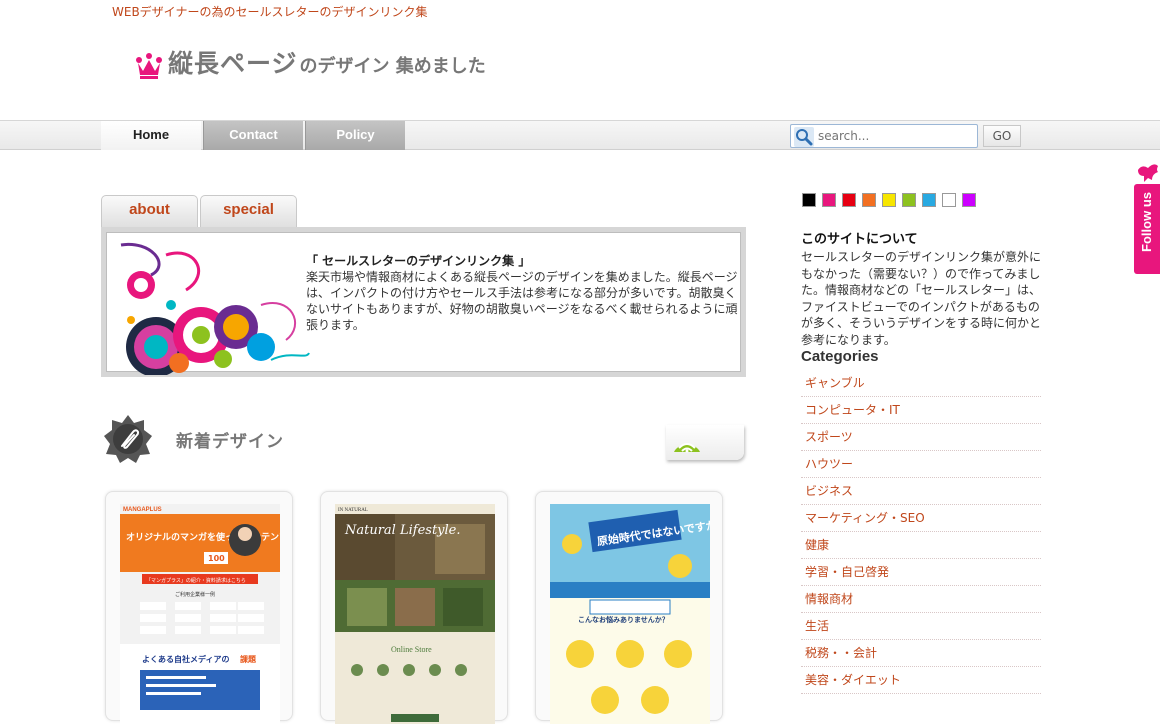  I want to click on swirl-decoration-image, so click(215, 308).